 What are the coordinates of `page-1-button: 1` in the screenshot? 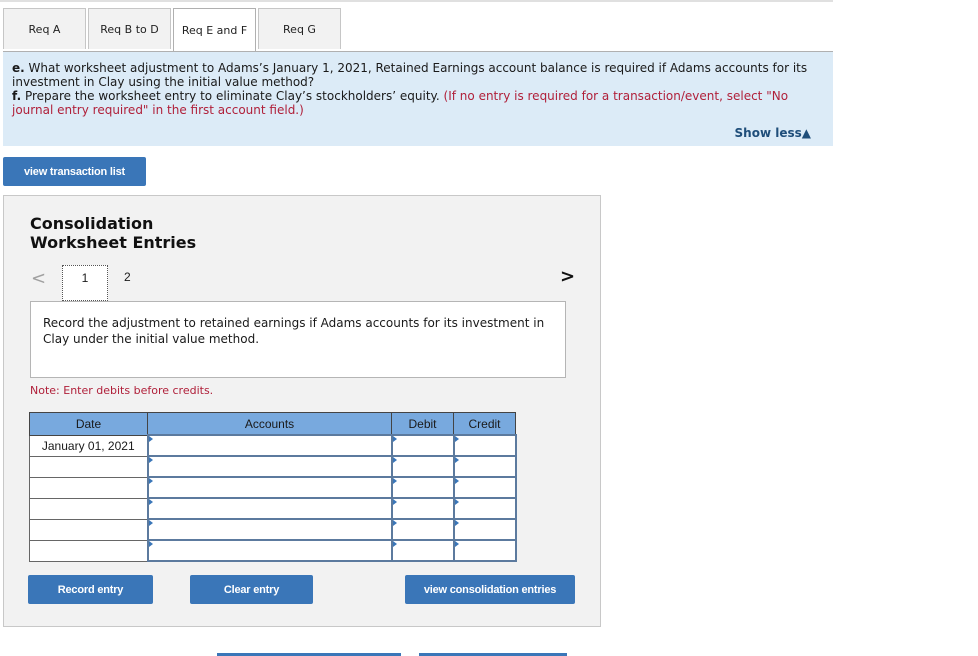 It's located at (85, 283).